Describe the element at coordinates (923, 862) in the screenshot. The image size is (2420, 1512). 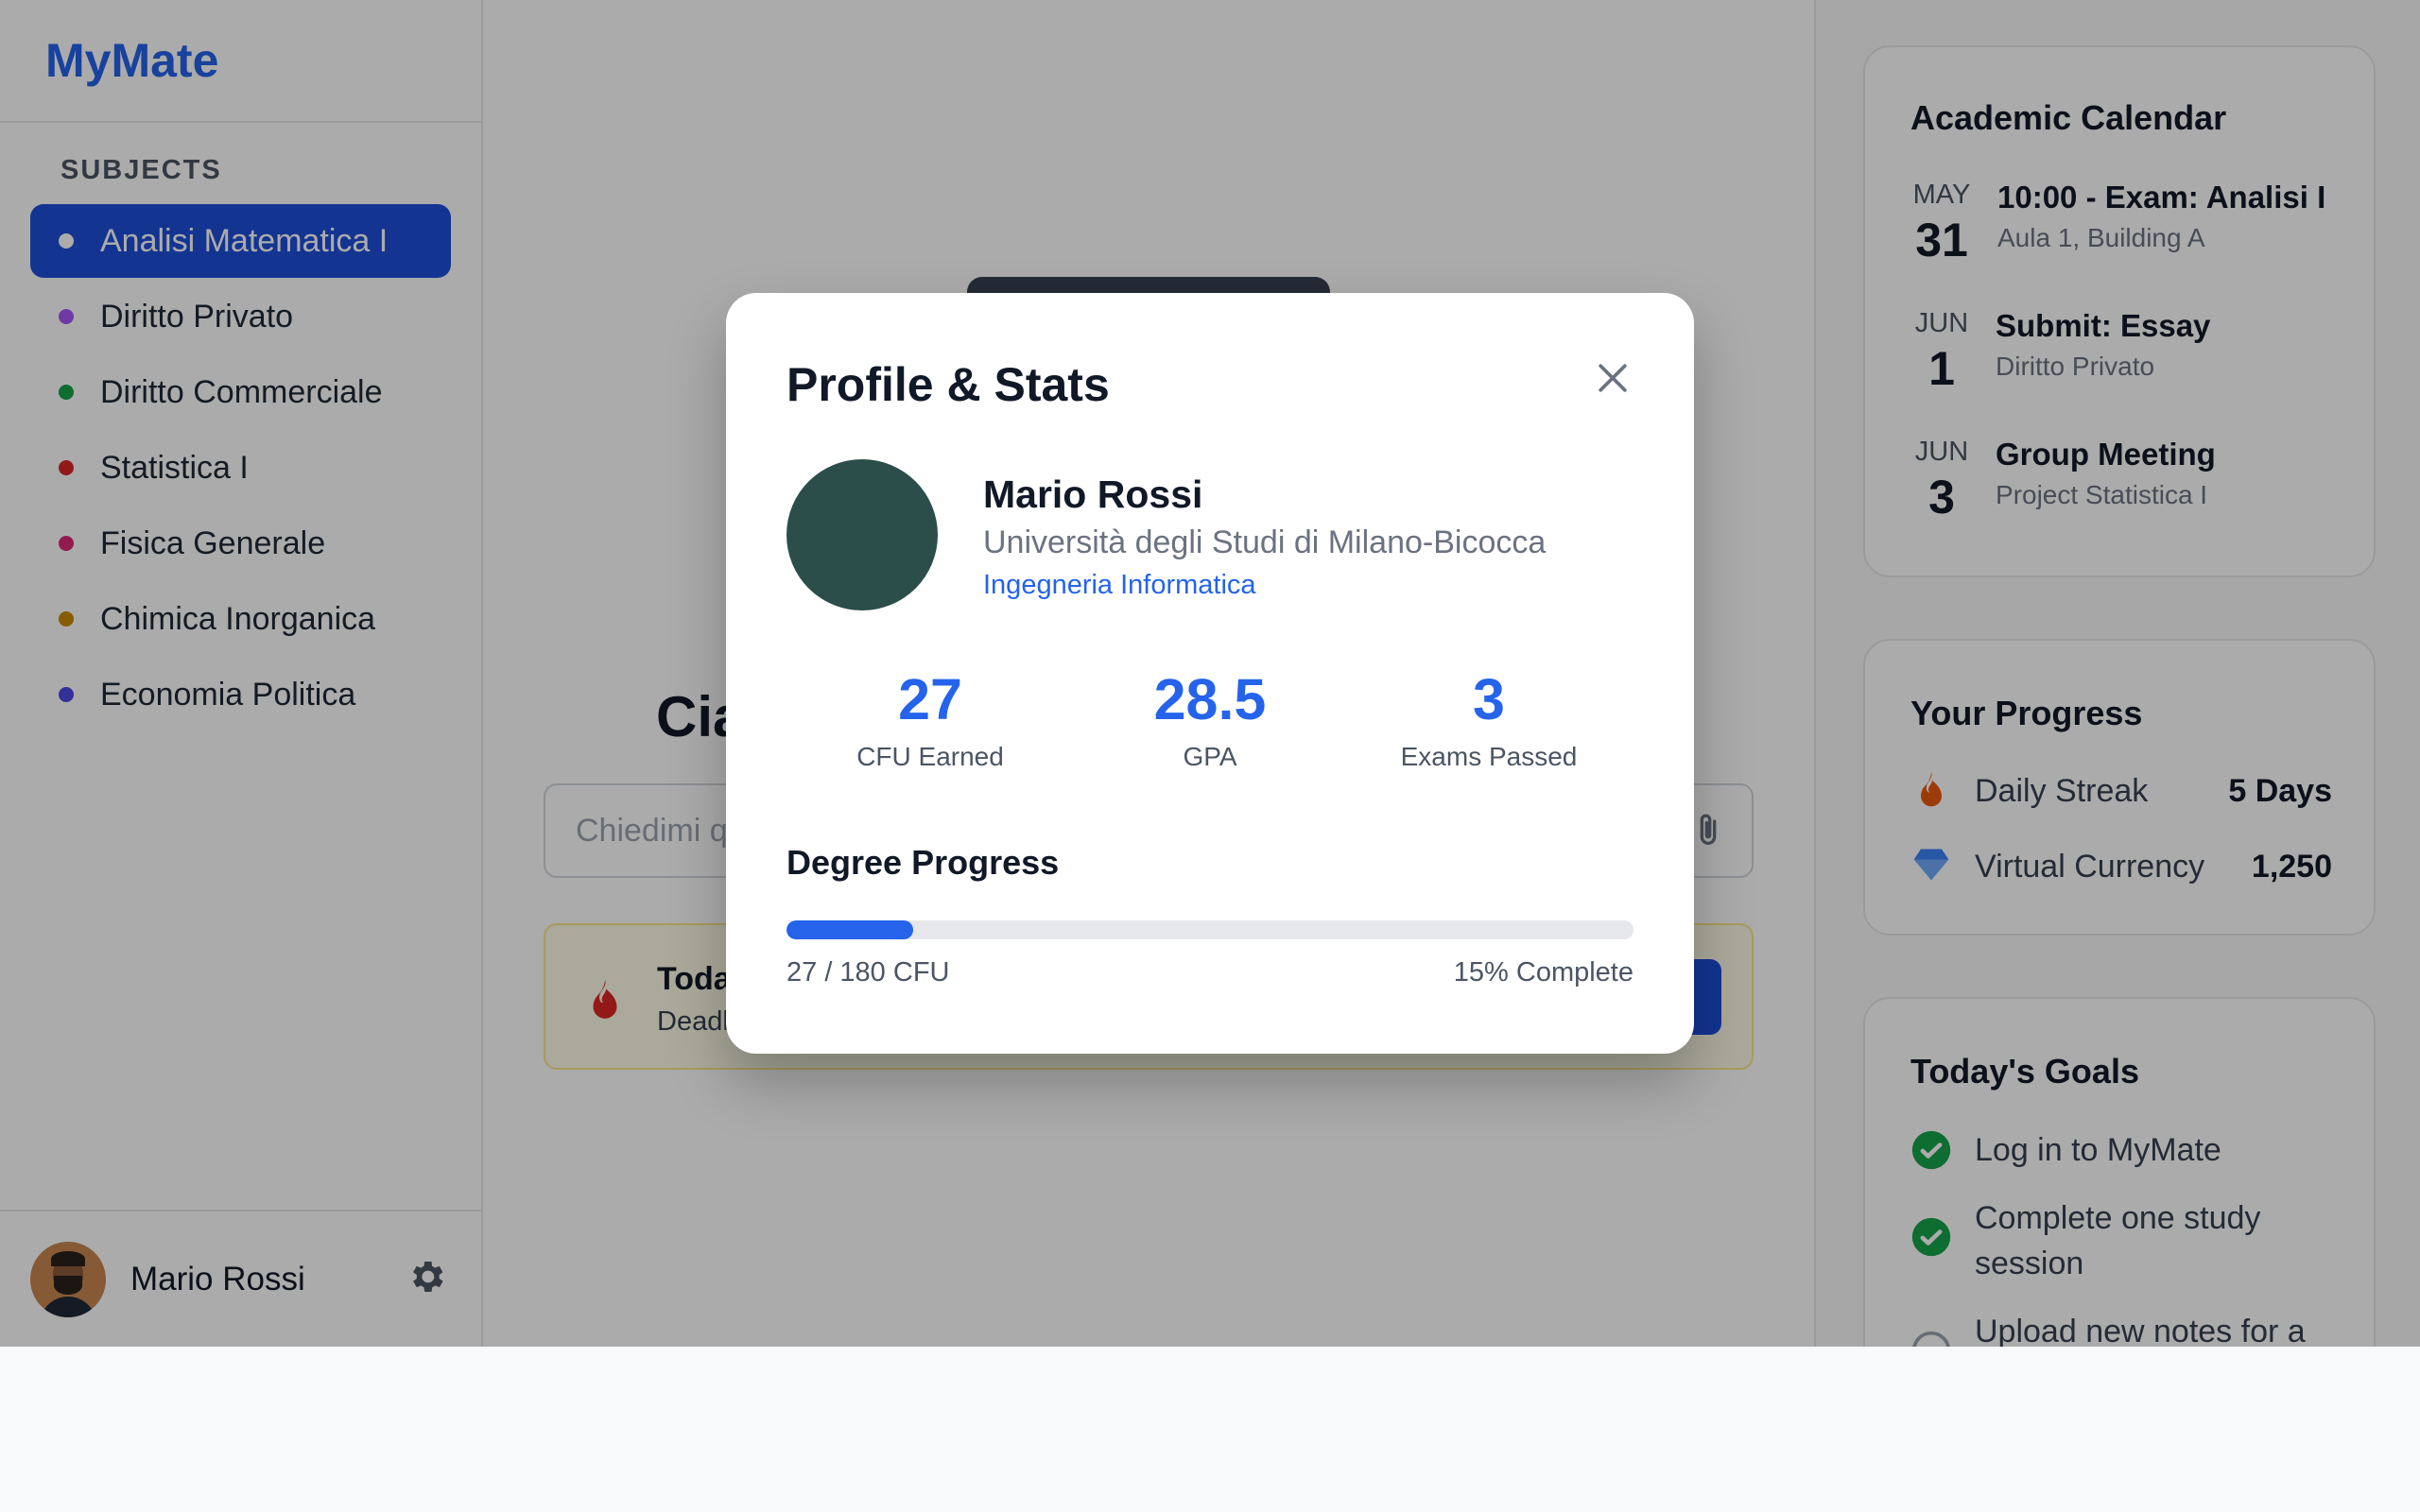
I see `degree-progress-title: Degree Progress` at that location.